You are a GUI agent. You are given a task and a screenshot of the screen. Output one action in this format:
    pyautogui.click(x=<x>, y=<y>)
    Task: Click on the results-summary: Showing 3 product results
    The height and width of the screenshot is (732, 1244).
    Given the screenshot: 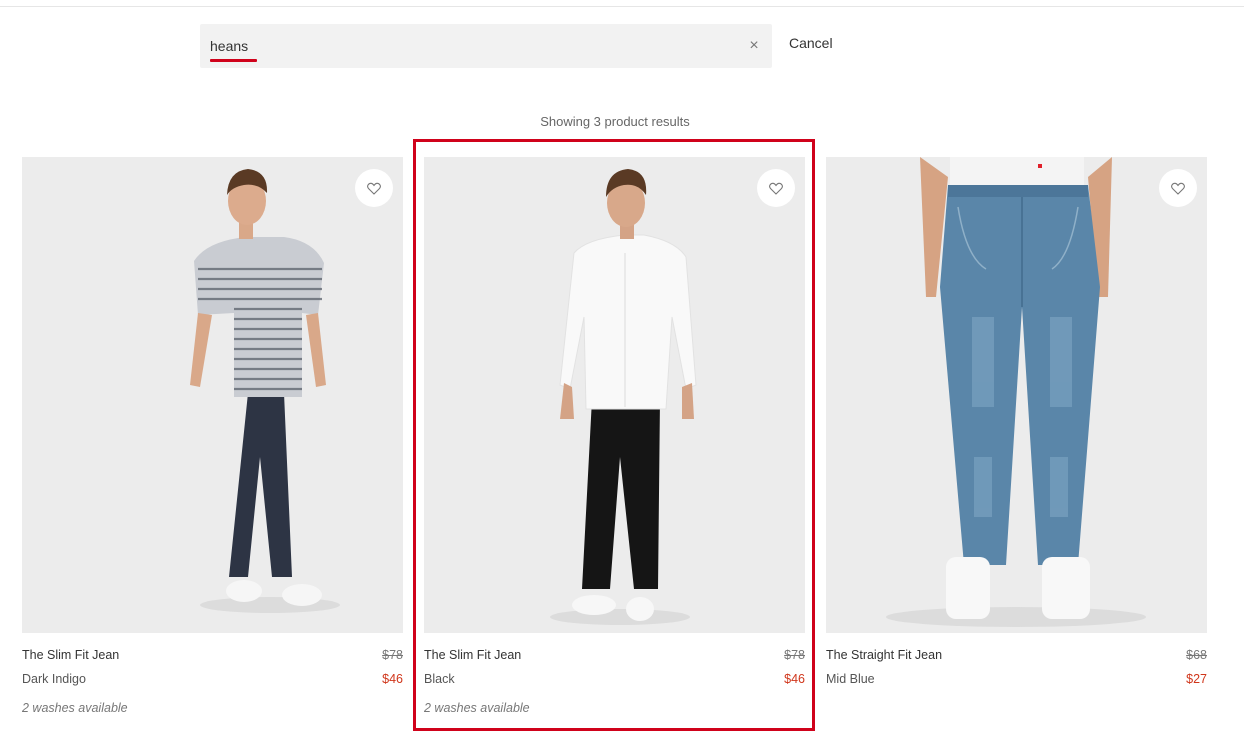 What is the action you would take?
    pyautogui.click(x=615, y=121)
    